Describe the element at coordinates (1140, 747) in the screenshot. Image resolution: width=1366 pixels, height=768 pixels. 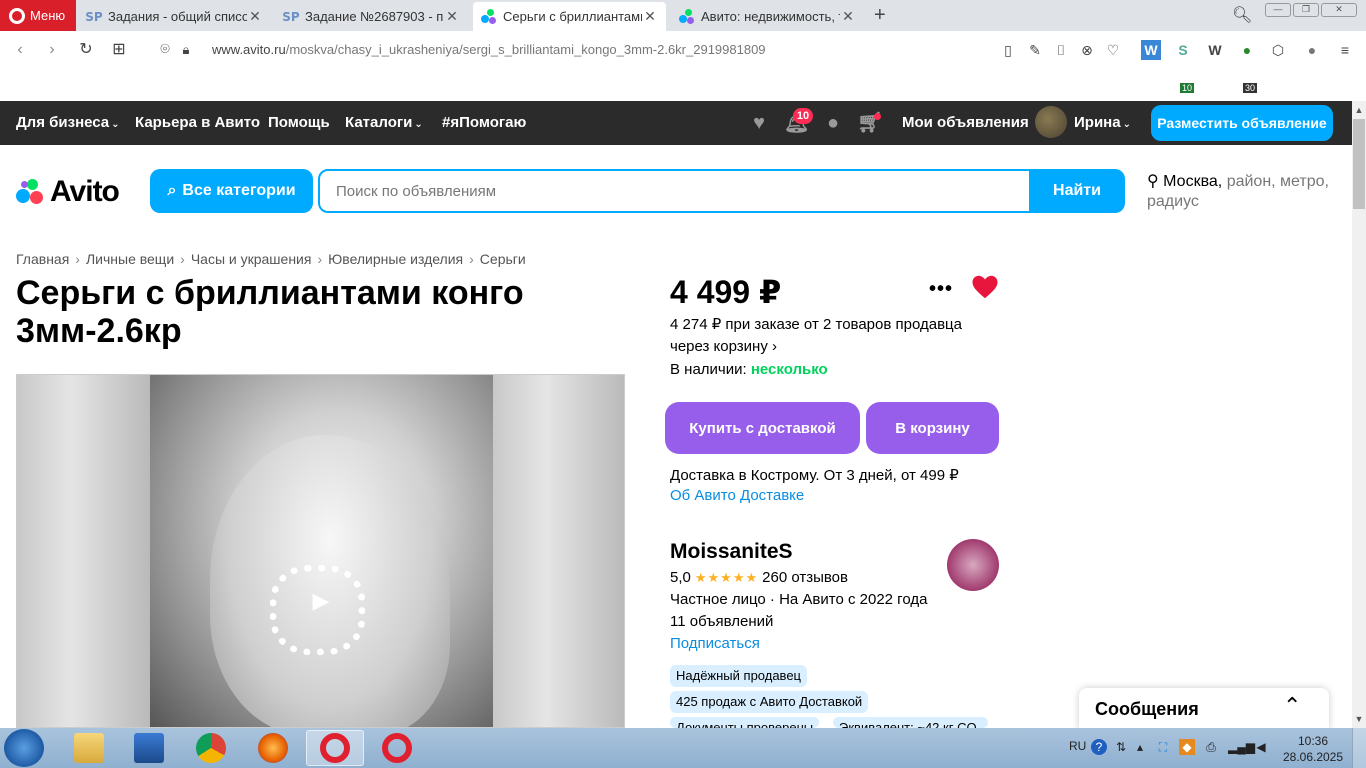
I see `show-hidden-icons-icon: ▴` at that location.